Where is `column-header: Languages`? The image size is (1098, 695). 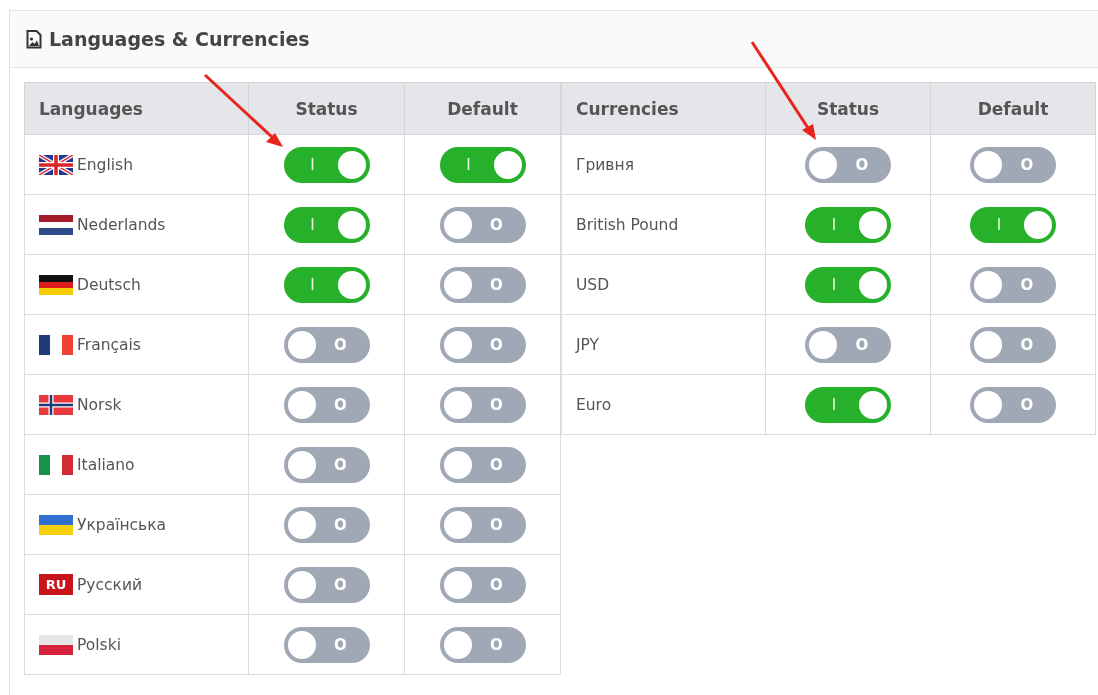 column-header: Languages is located at coordinates (136, 108).